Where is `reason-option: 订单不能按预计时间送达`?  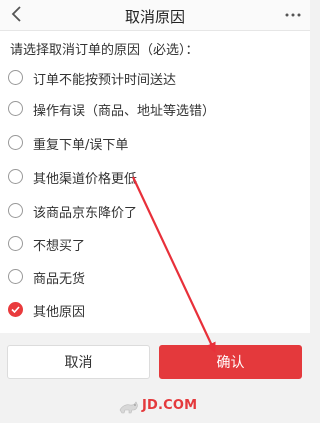 reason-option: 订单不能按预计时间送达 is located at coordinates (153, 79).